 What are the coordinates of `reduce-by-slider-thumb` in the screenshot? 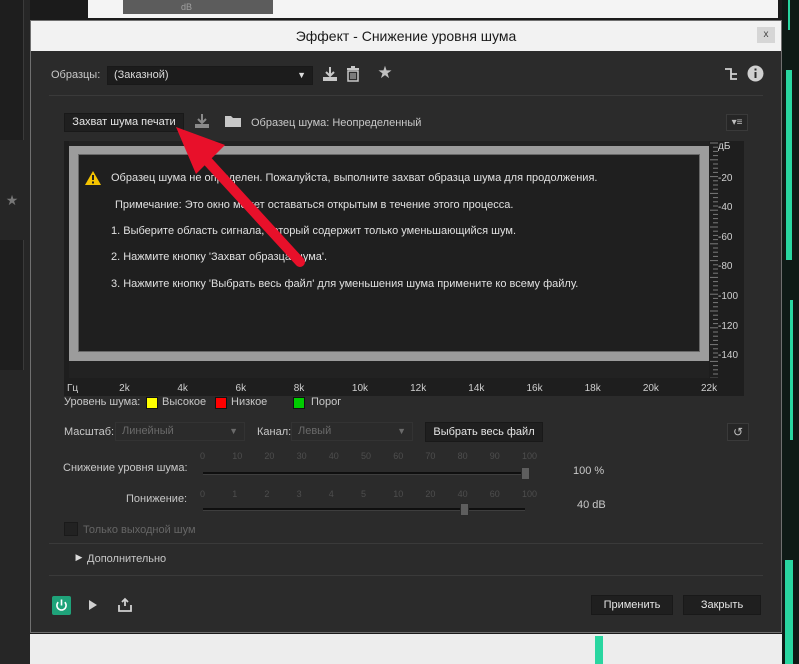 It's located at (464, 509).